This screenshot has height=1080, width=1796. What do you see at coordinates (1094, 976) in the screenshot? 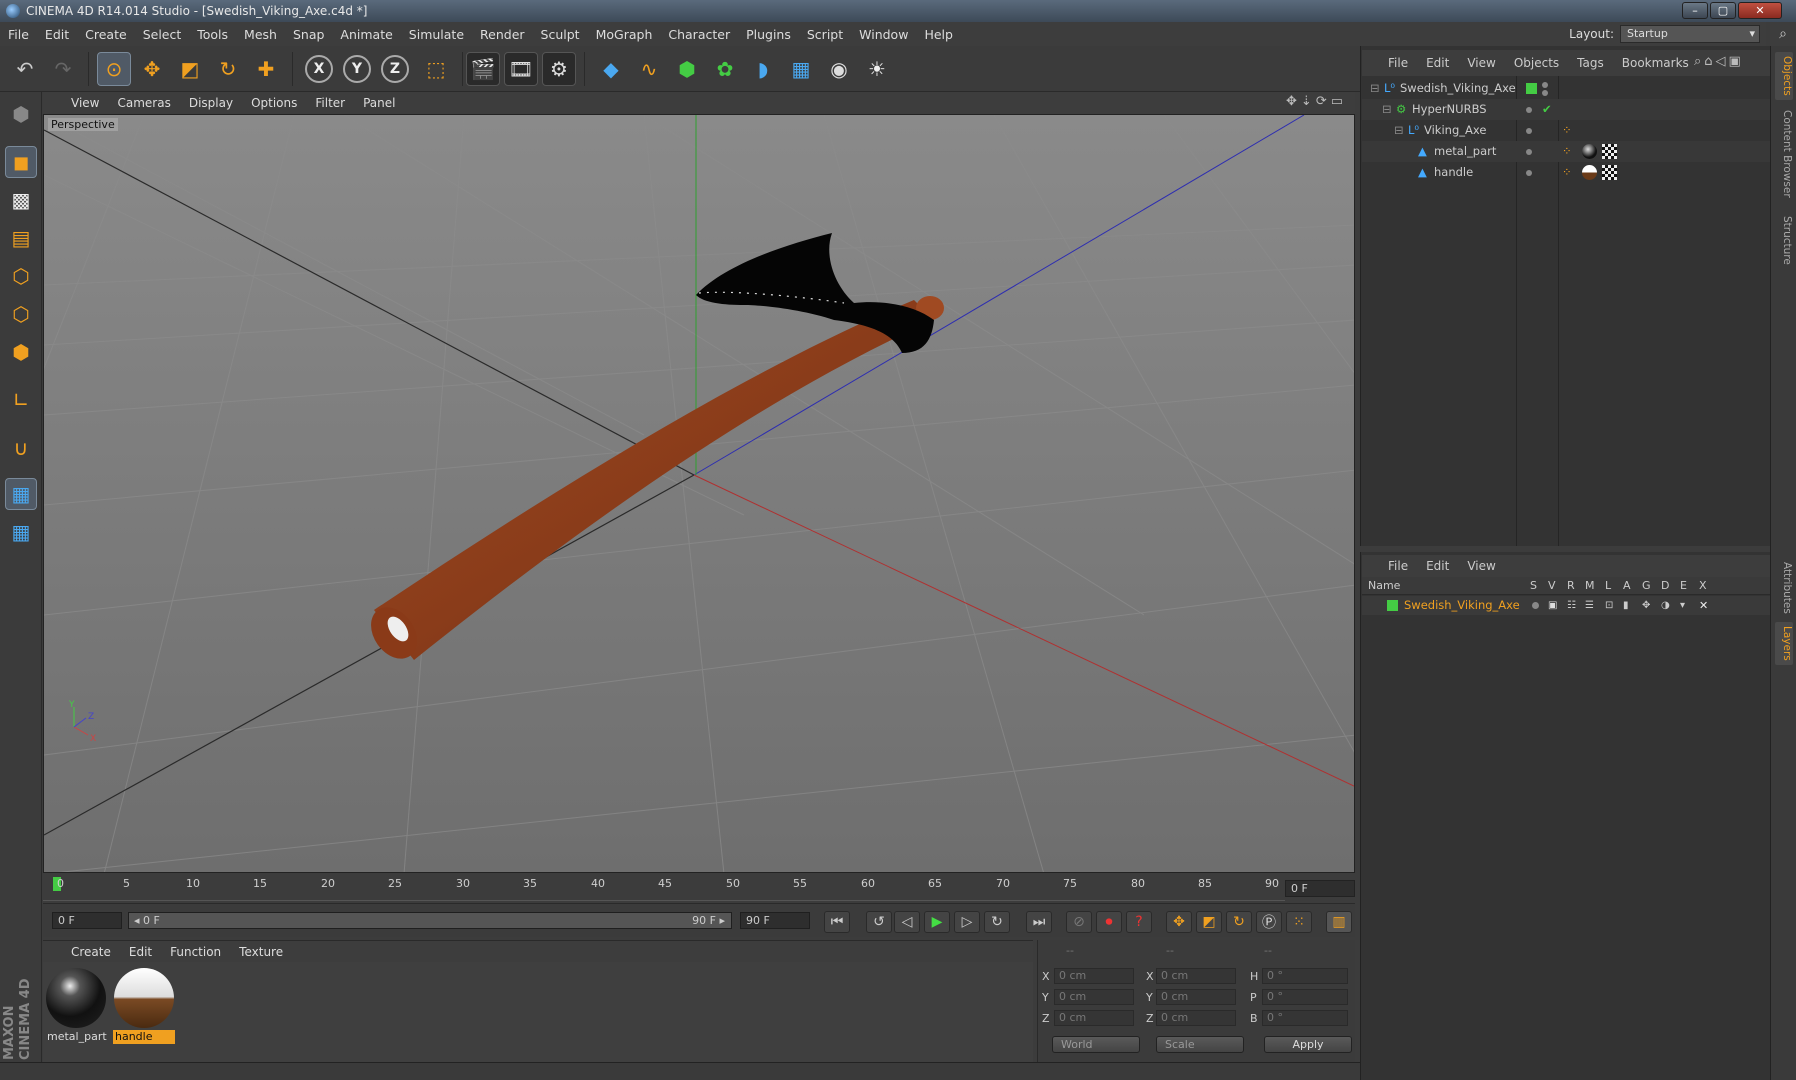
I see `position-x-field: 0 cm` at bounding box center [1094, 976].